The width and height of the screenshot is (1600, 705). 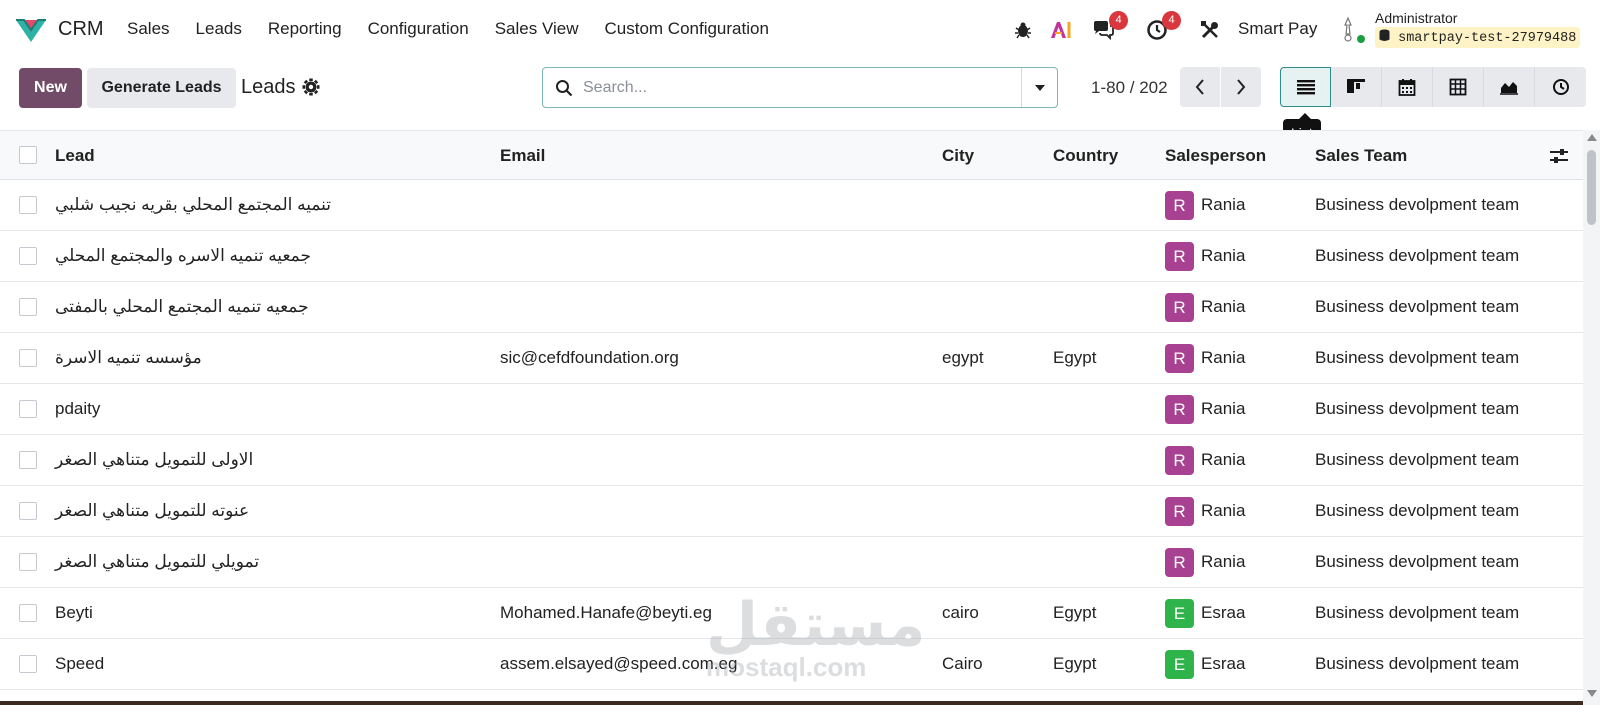 What do you see at coordinates (1560, 87) in the screenshot?
I see `activity-view-button` at bounding box center [1560, 87].